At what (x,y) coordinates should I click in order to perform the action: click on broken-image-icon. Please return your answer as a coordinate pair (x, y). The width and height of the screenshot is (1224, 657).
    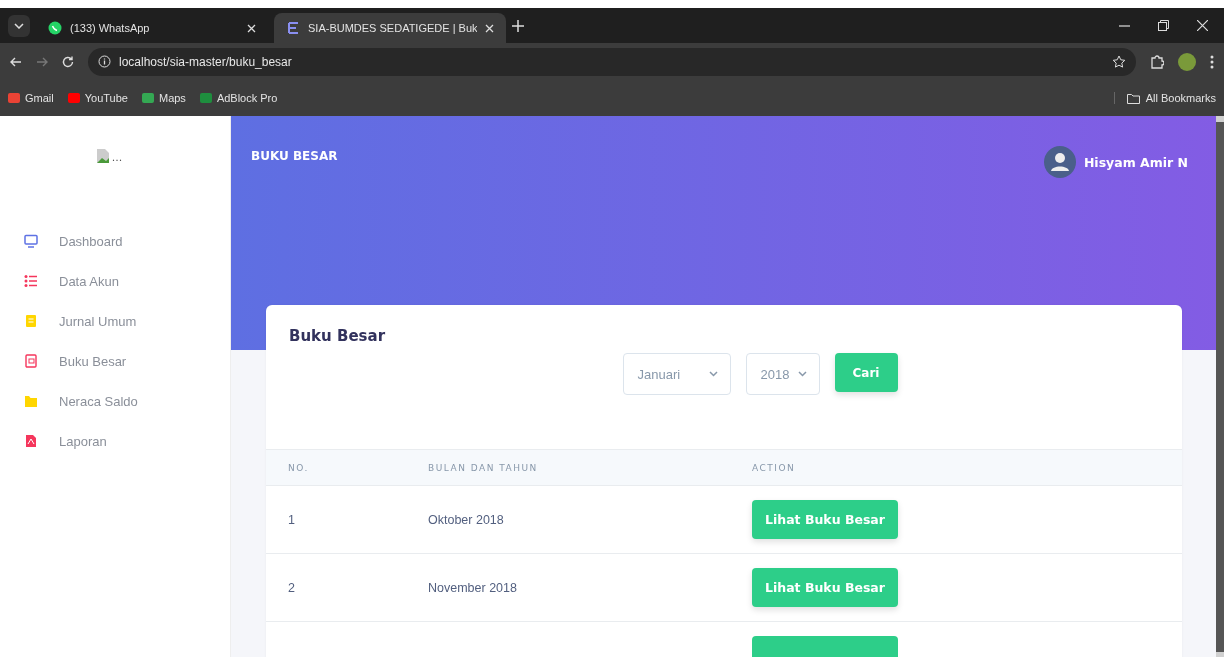
    Looking at the image, I should click on (102, 156).